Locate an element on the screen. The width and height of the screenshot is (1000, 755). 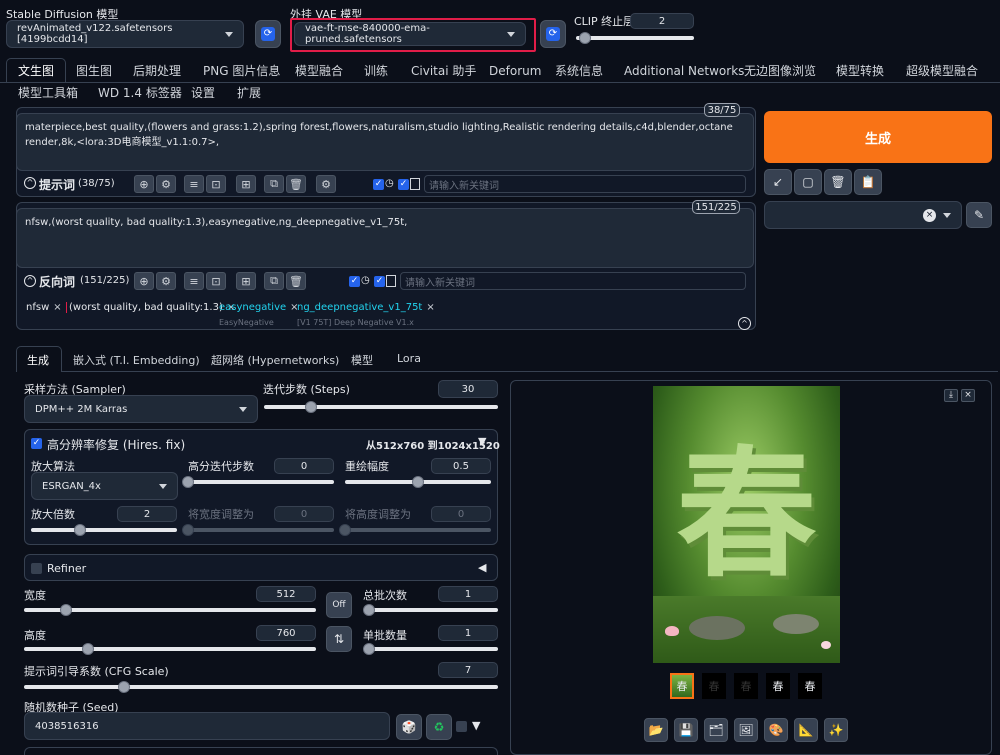
swap-icon: ⇅ is located at coordinates (339, 639).